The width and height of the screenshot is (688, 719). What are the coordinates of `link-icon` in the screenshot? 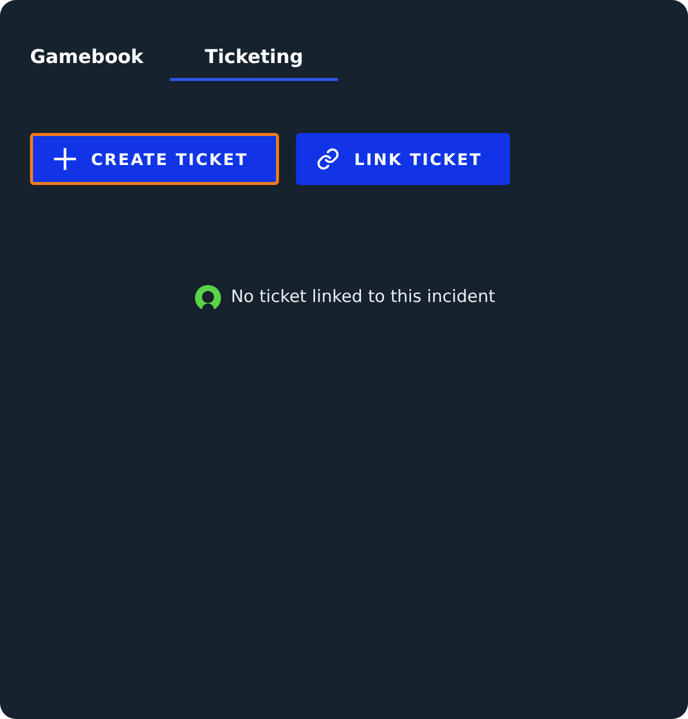 It's located at (328, 159).